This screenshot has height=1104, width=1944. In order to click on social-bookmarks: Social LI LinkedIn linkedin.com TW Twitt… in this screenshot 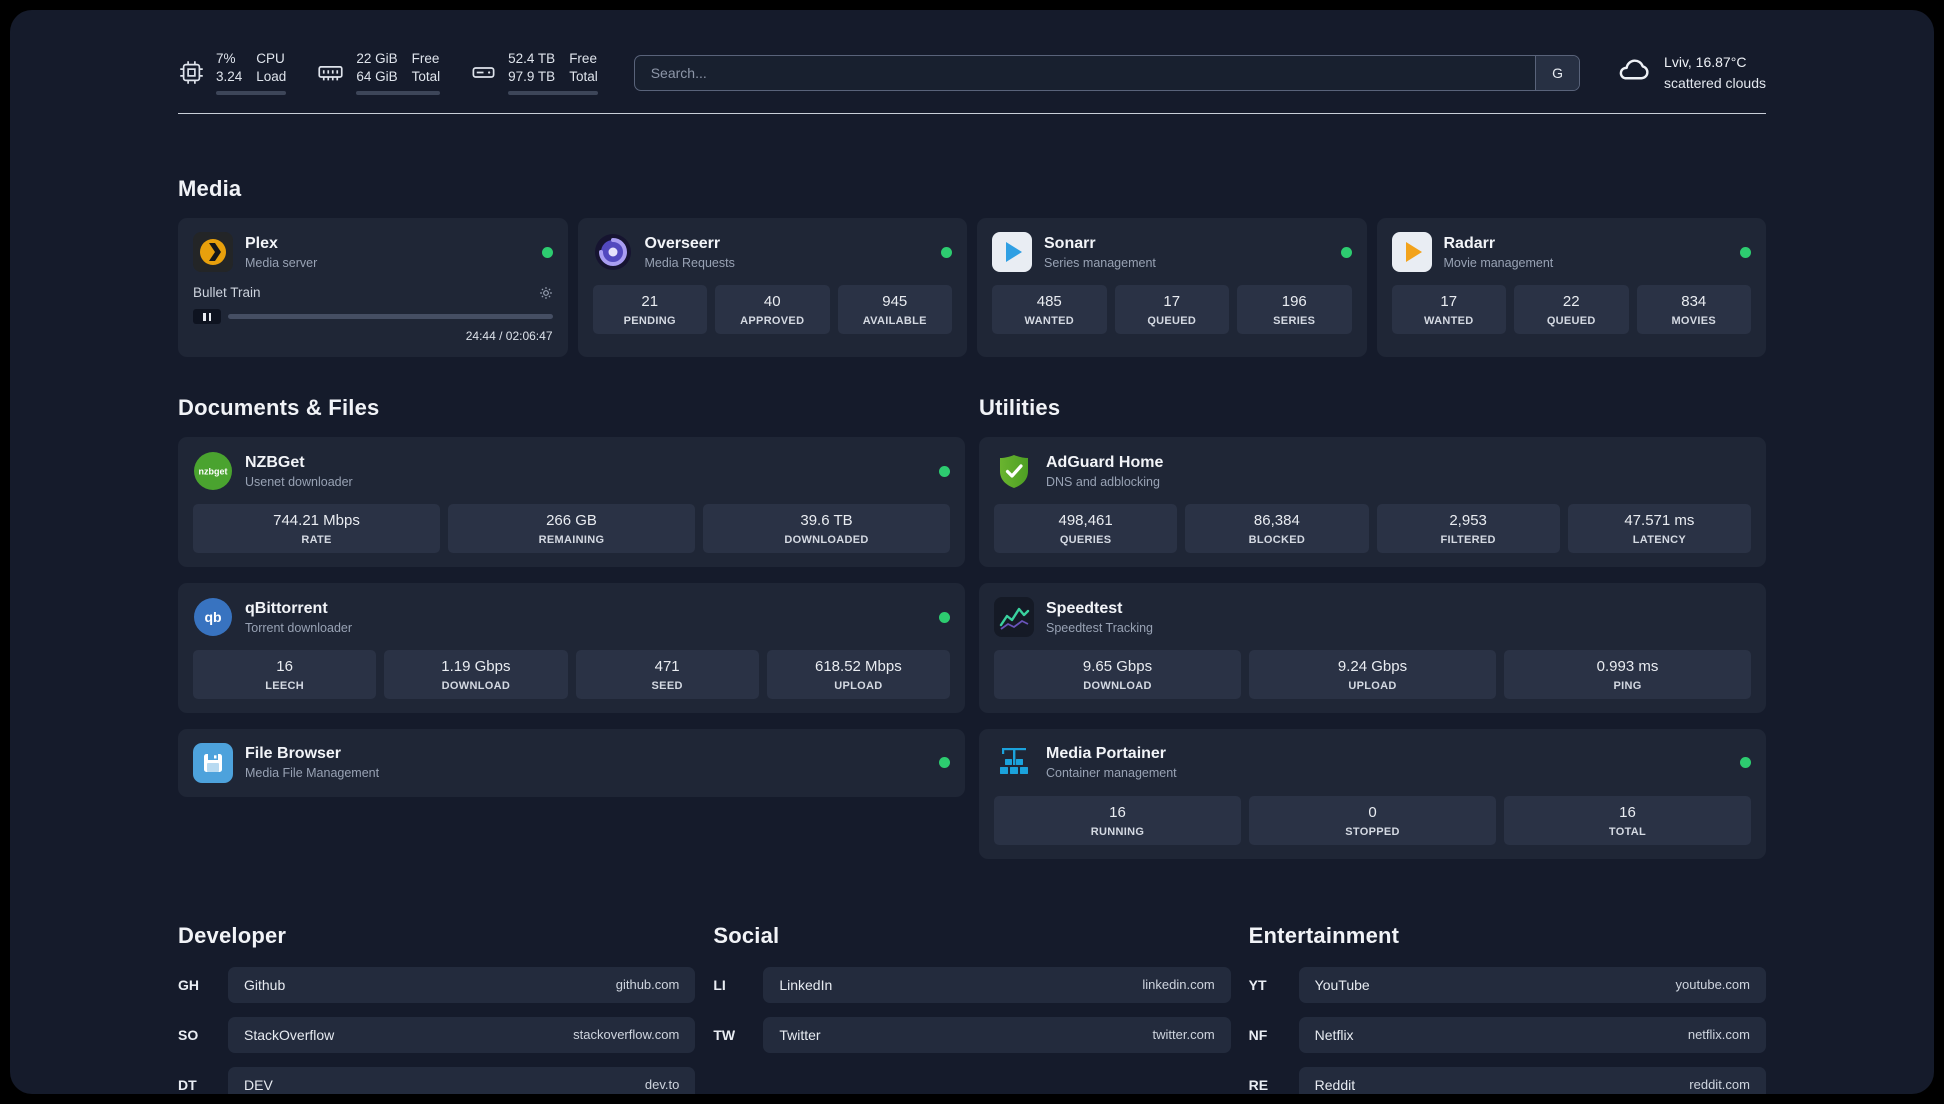, I will do `click(972, 1008)`.